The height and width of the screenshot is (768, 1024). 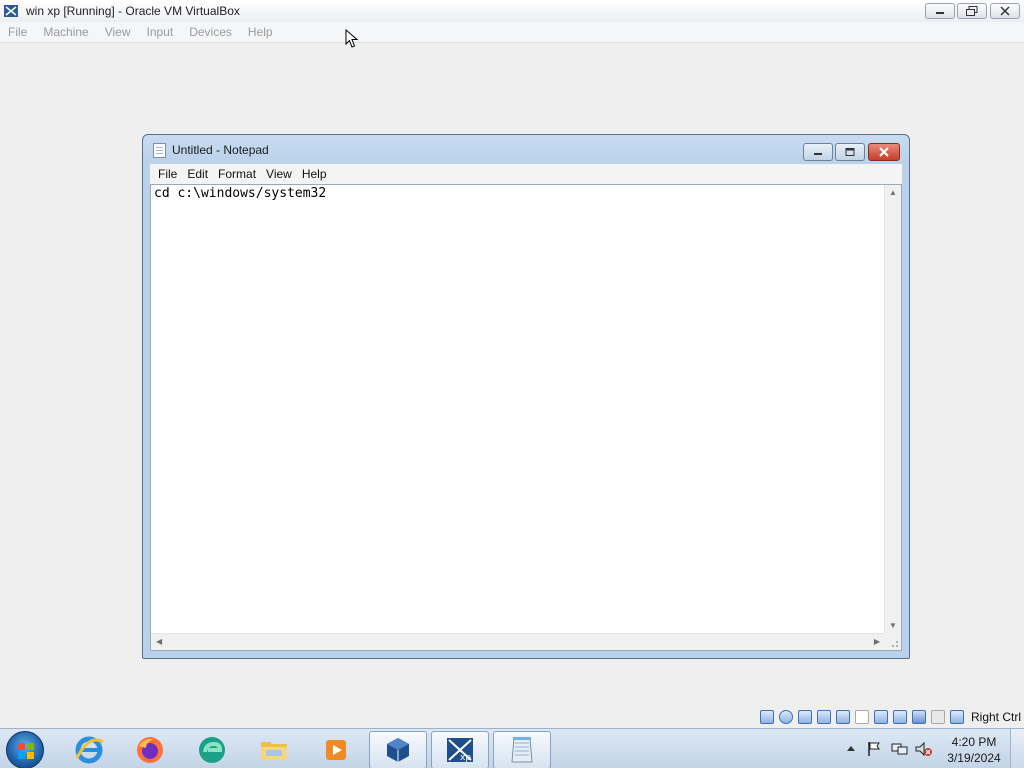 What do you see at coordinates (65, 32) in the screenshot?
I see `vbox-menu-machine: Machine` at bounding box center [65, 32].